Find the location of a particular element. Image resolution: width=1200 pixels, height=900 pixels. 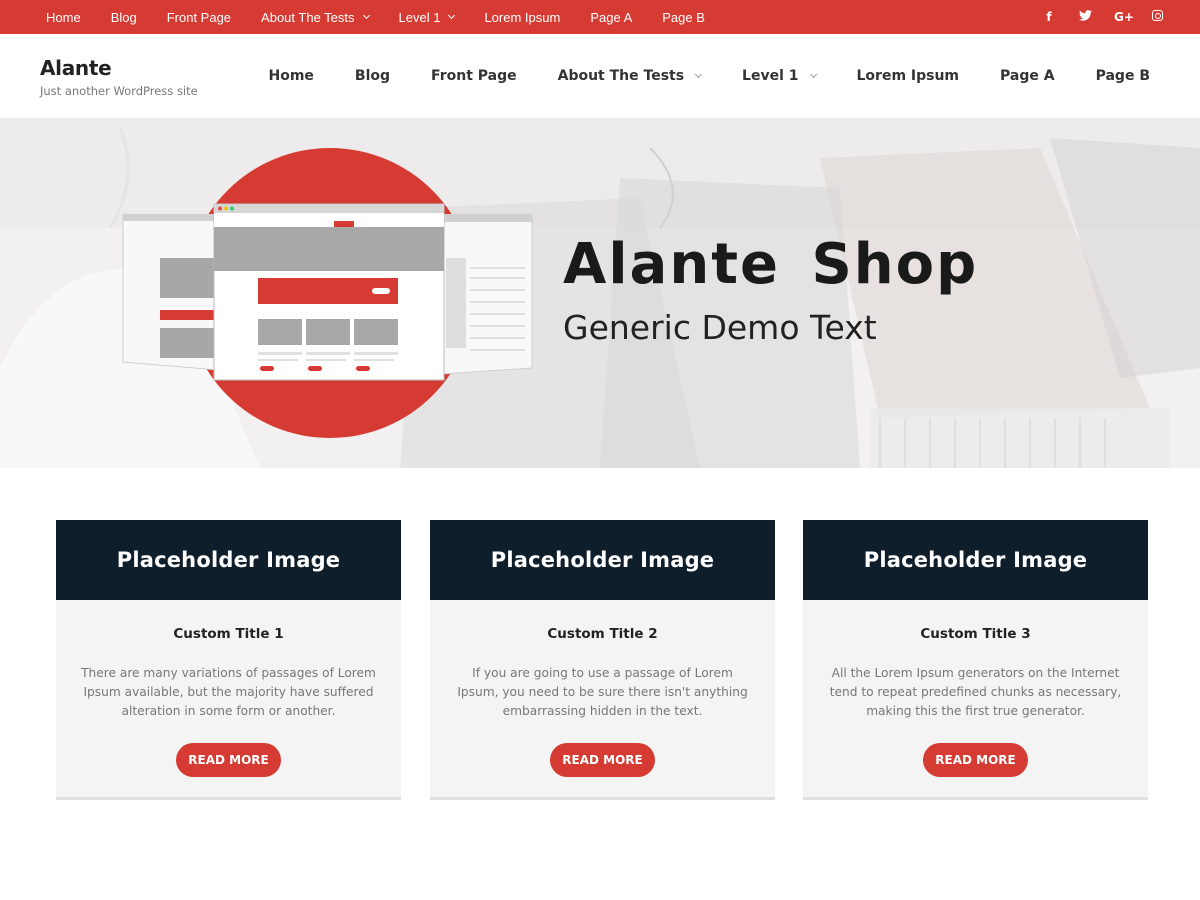

top-nav-label: Level 1 is located at coordinates (419, 17).